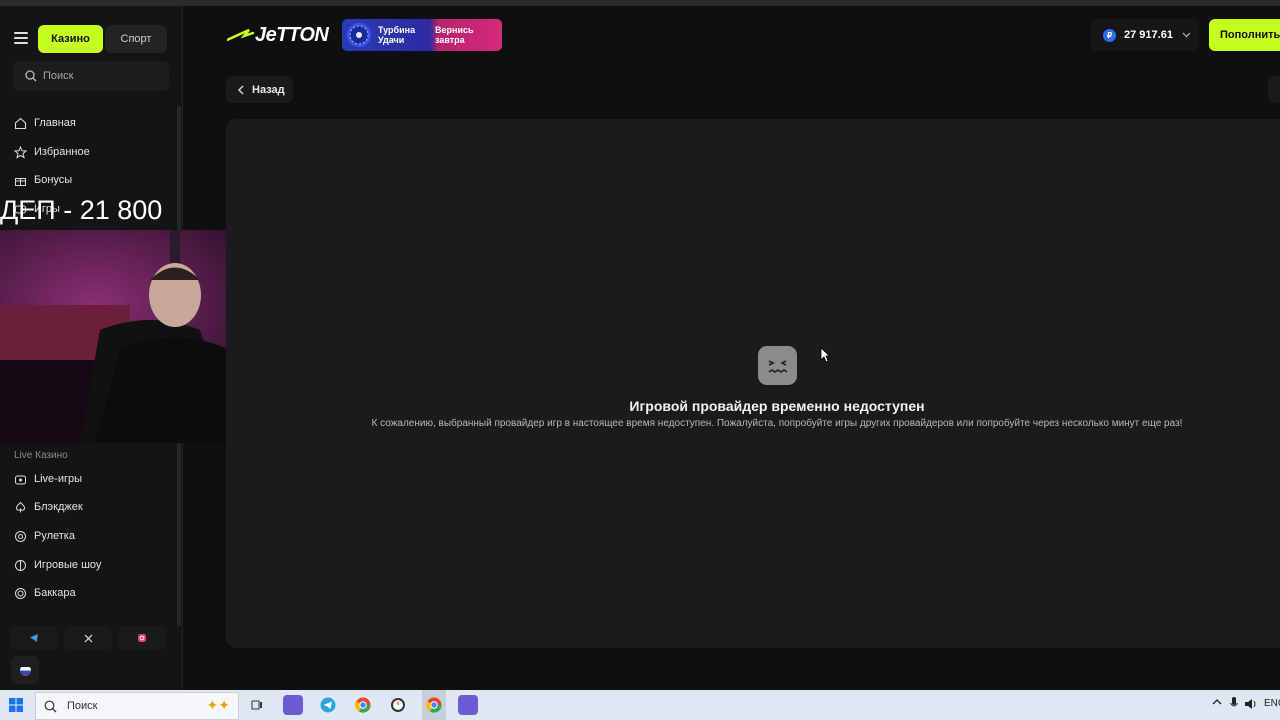  Describe the element at coordinates (58, 479) in the screenshot. I see `sidebar-item-label: Live-игры` at that location.